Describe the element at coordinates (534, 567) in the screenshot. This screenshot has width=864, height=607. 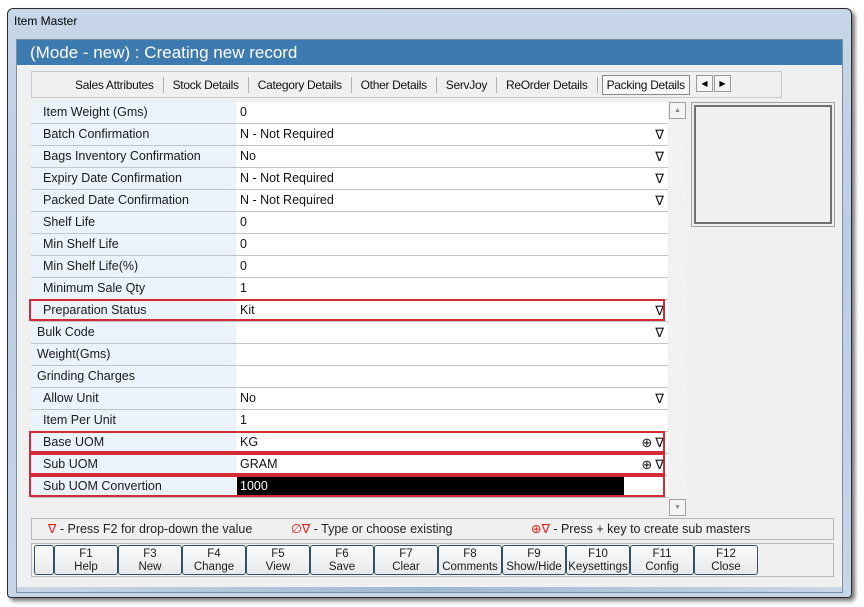
I see `fkey-name-label: Show/Hide` at that location.